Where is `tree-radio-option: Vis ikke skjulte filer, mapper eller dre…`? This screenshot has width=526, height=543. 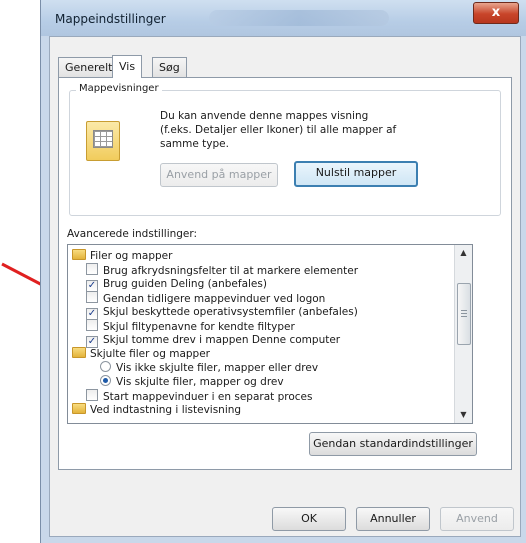 tree-radio-option: Vis ikke skjulte filer, mapper eller dre… is located at coordinates (209, 368).